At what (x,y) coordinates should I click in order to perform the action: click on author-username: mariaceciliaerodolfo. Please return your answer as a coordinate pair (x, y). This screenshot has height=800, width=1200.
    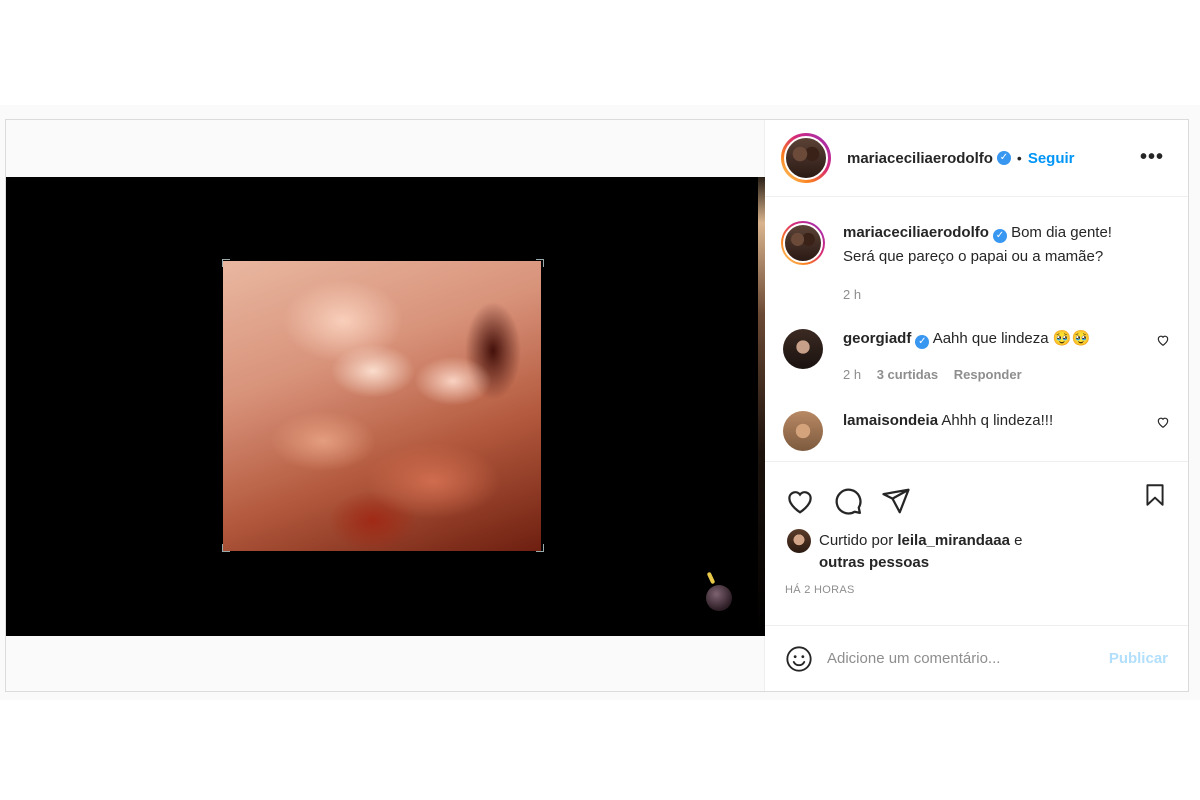
    Looking at the image, I should click on (920, 158).